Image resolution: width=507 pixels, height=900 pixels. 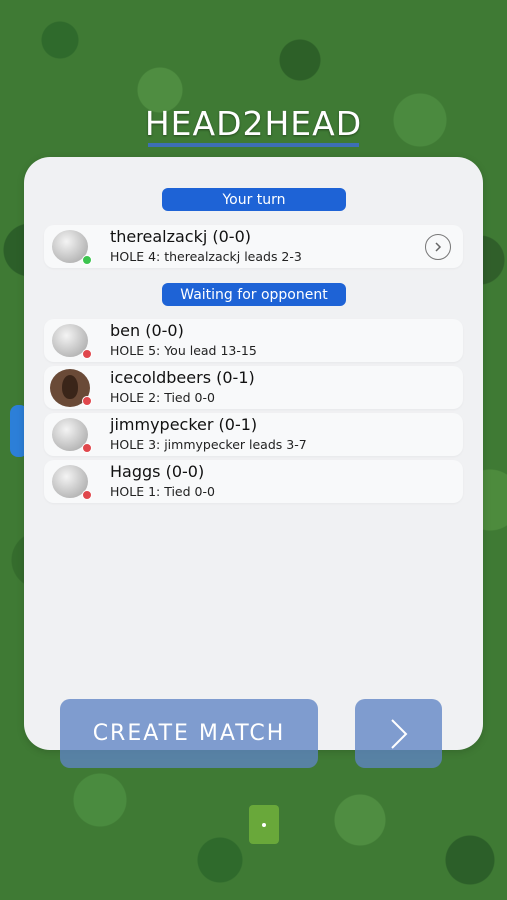 I want to click on page-indicator, so click(x=264, y=824).